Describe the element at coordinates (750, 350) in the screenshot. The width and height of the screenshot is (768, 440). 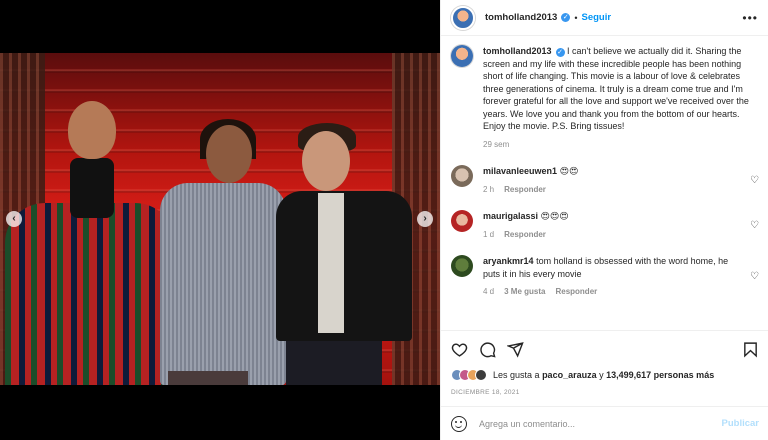
I see `save-bookmark-icon` at that location.